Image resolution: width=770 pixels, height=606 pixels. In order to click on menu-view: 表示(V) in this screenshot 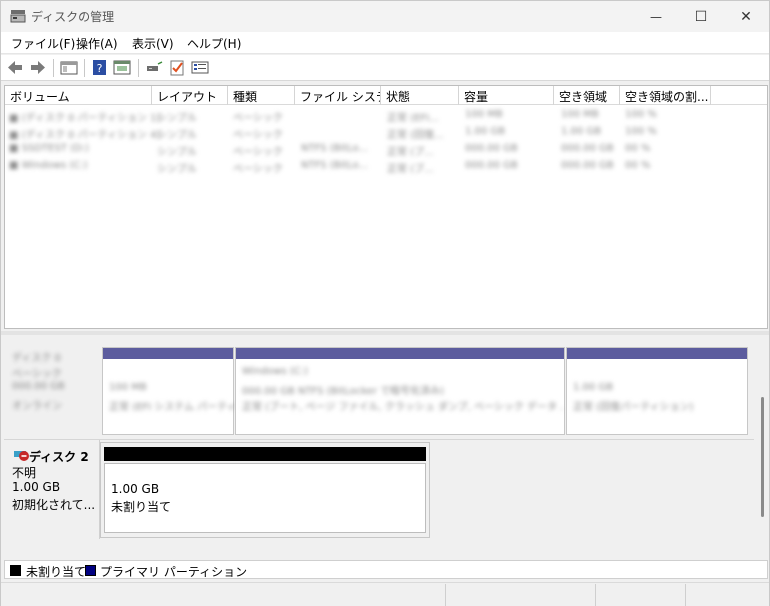, I will do `click(153, 43)`.